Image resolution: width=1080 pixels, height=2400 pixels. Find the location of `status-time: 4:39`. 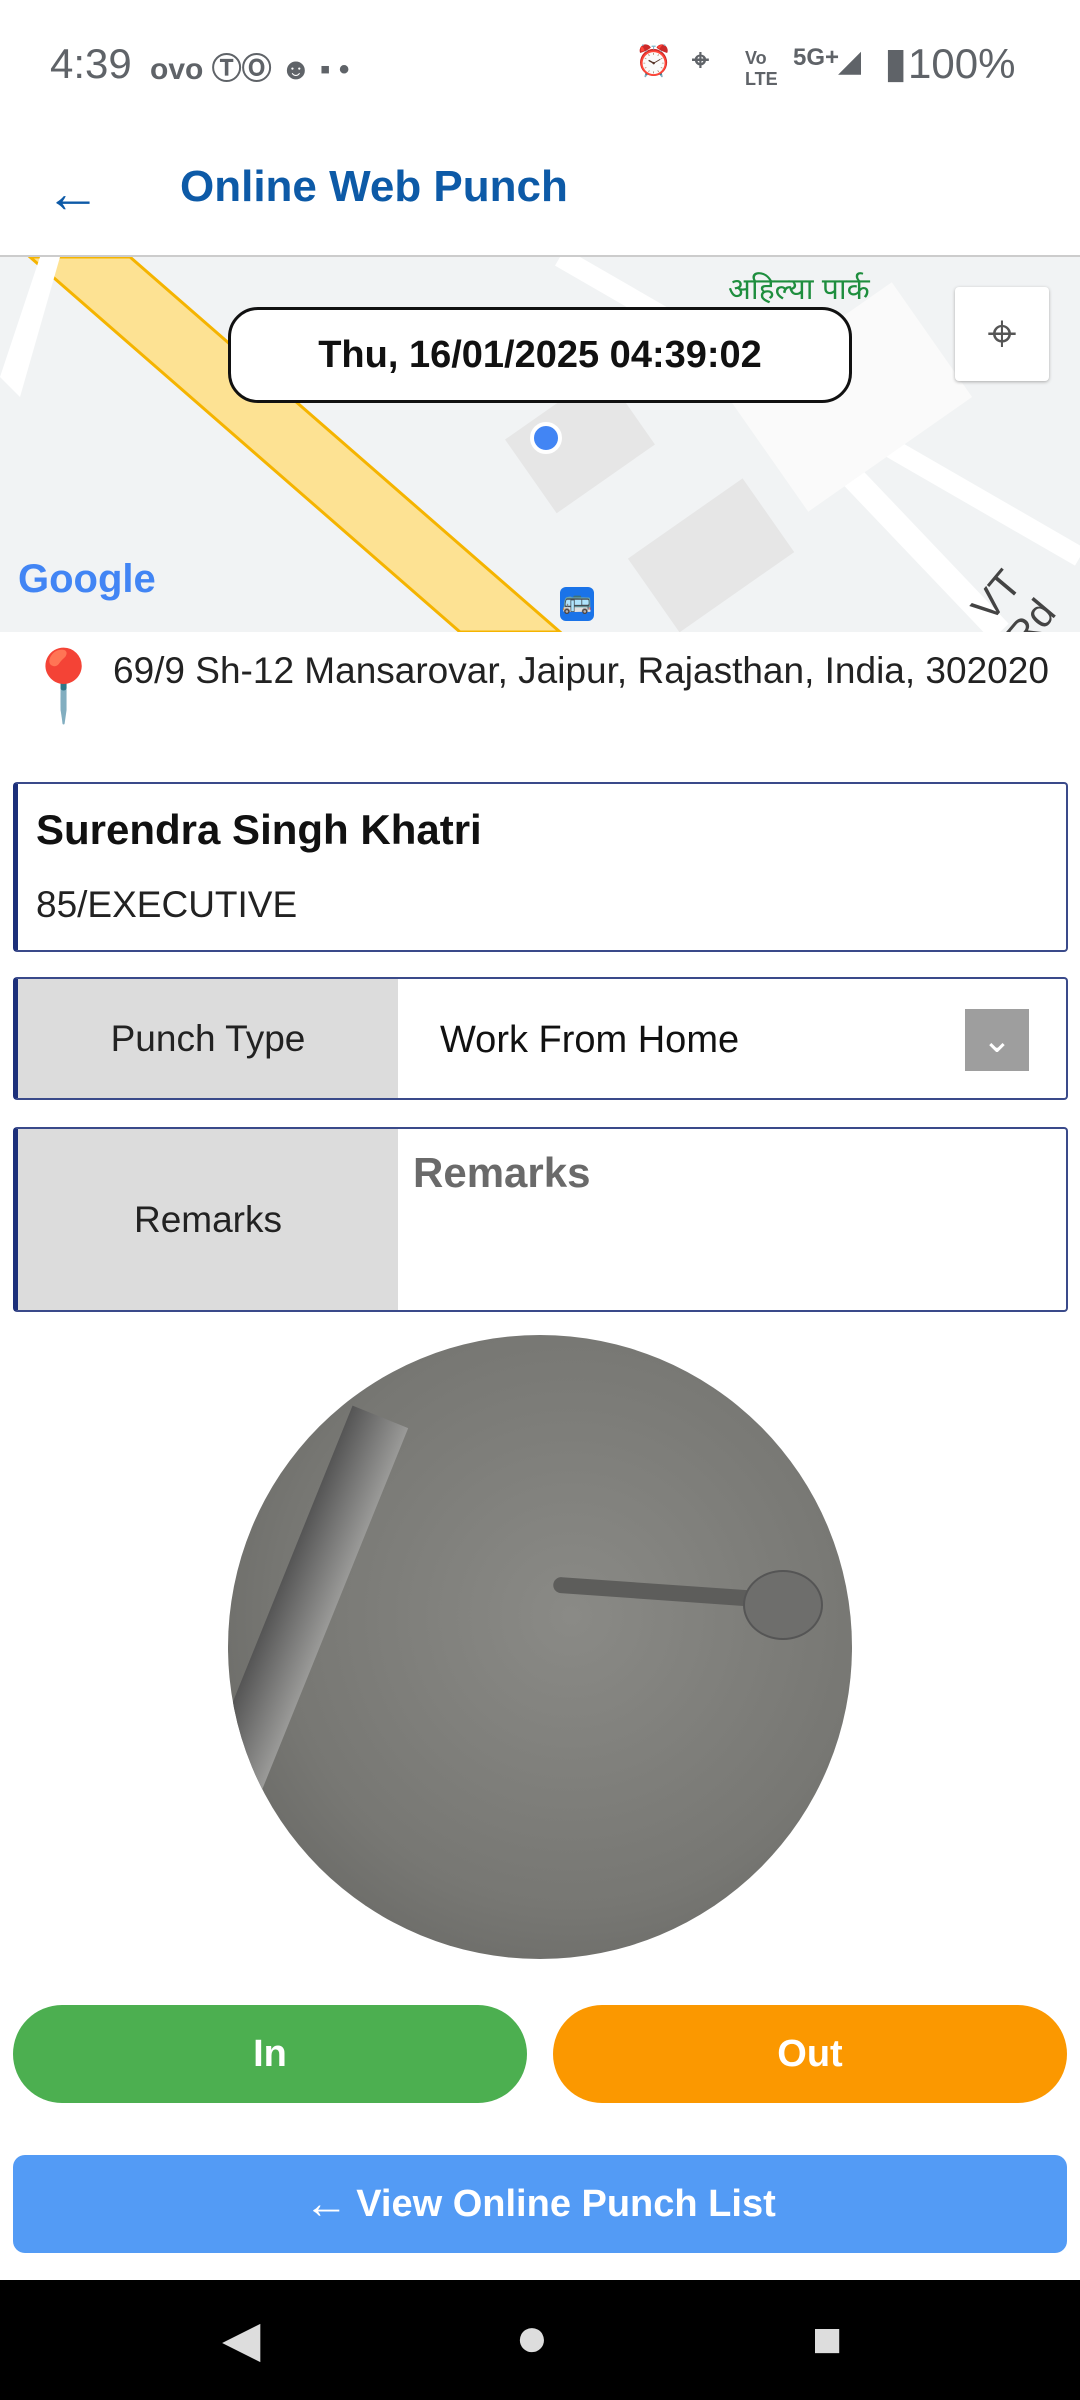

status-time: 4:39 is located at coordinates (91, 63).